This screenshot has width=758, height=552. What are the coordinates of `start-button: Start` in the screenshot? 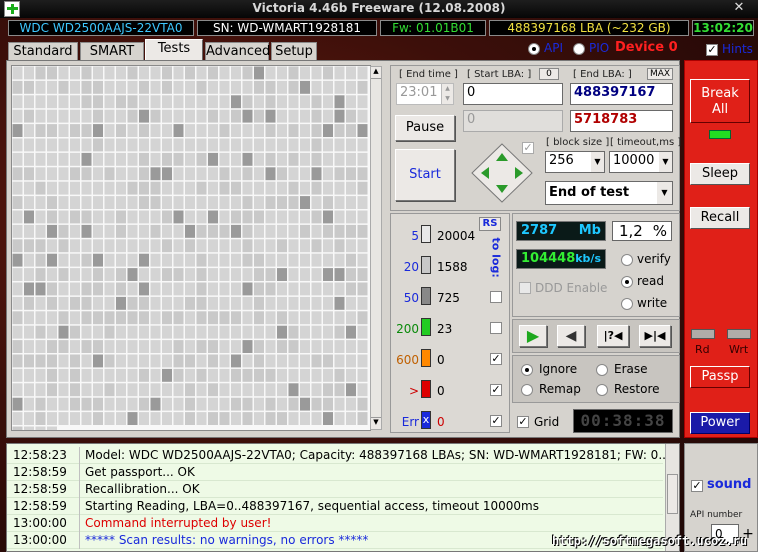 It's located at (425, 175).